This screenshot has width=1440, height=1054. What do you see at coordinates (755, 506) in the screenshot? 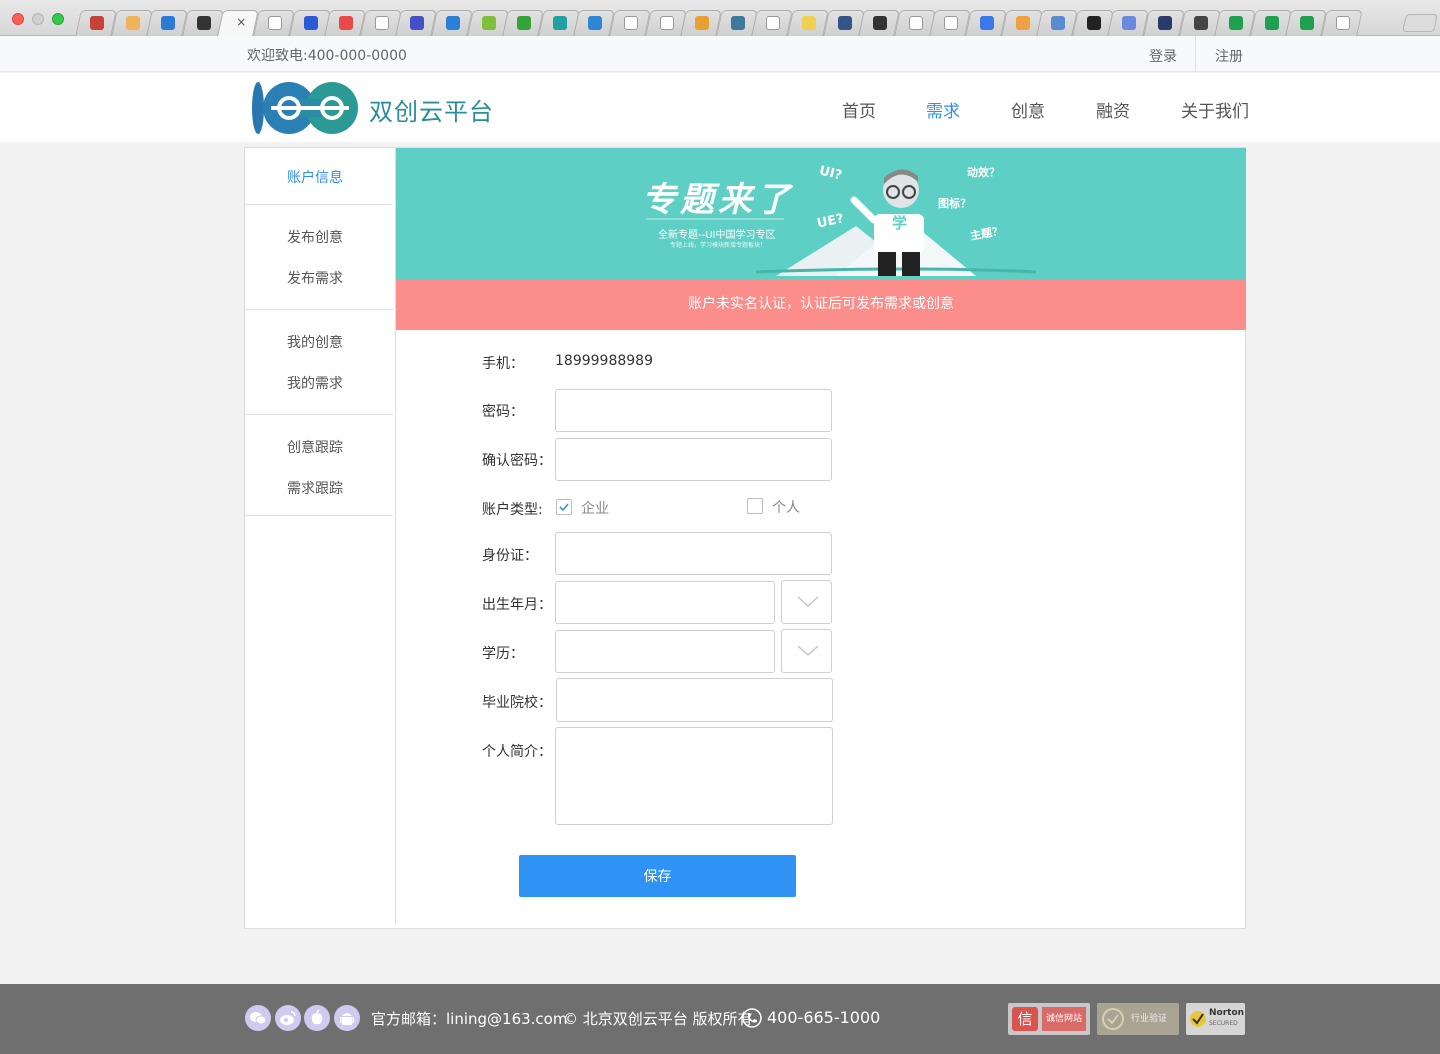
I see `personal-checkbox` at bounding box center [755, 506].